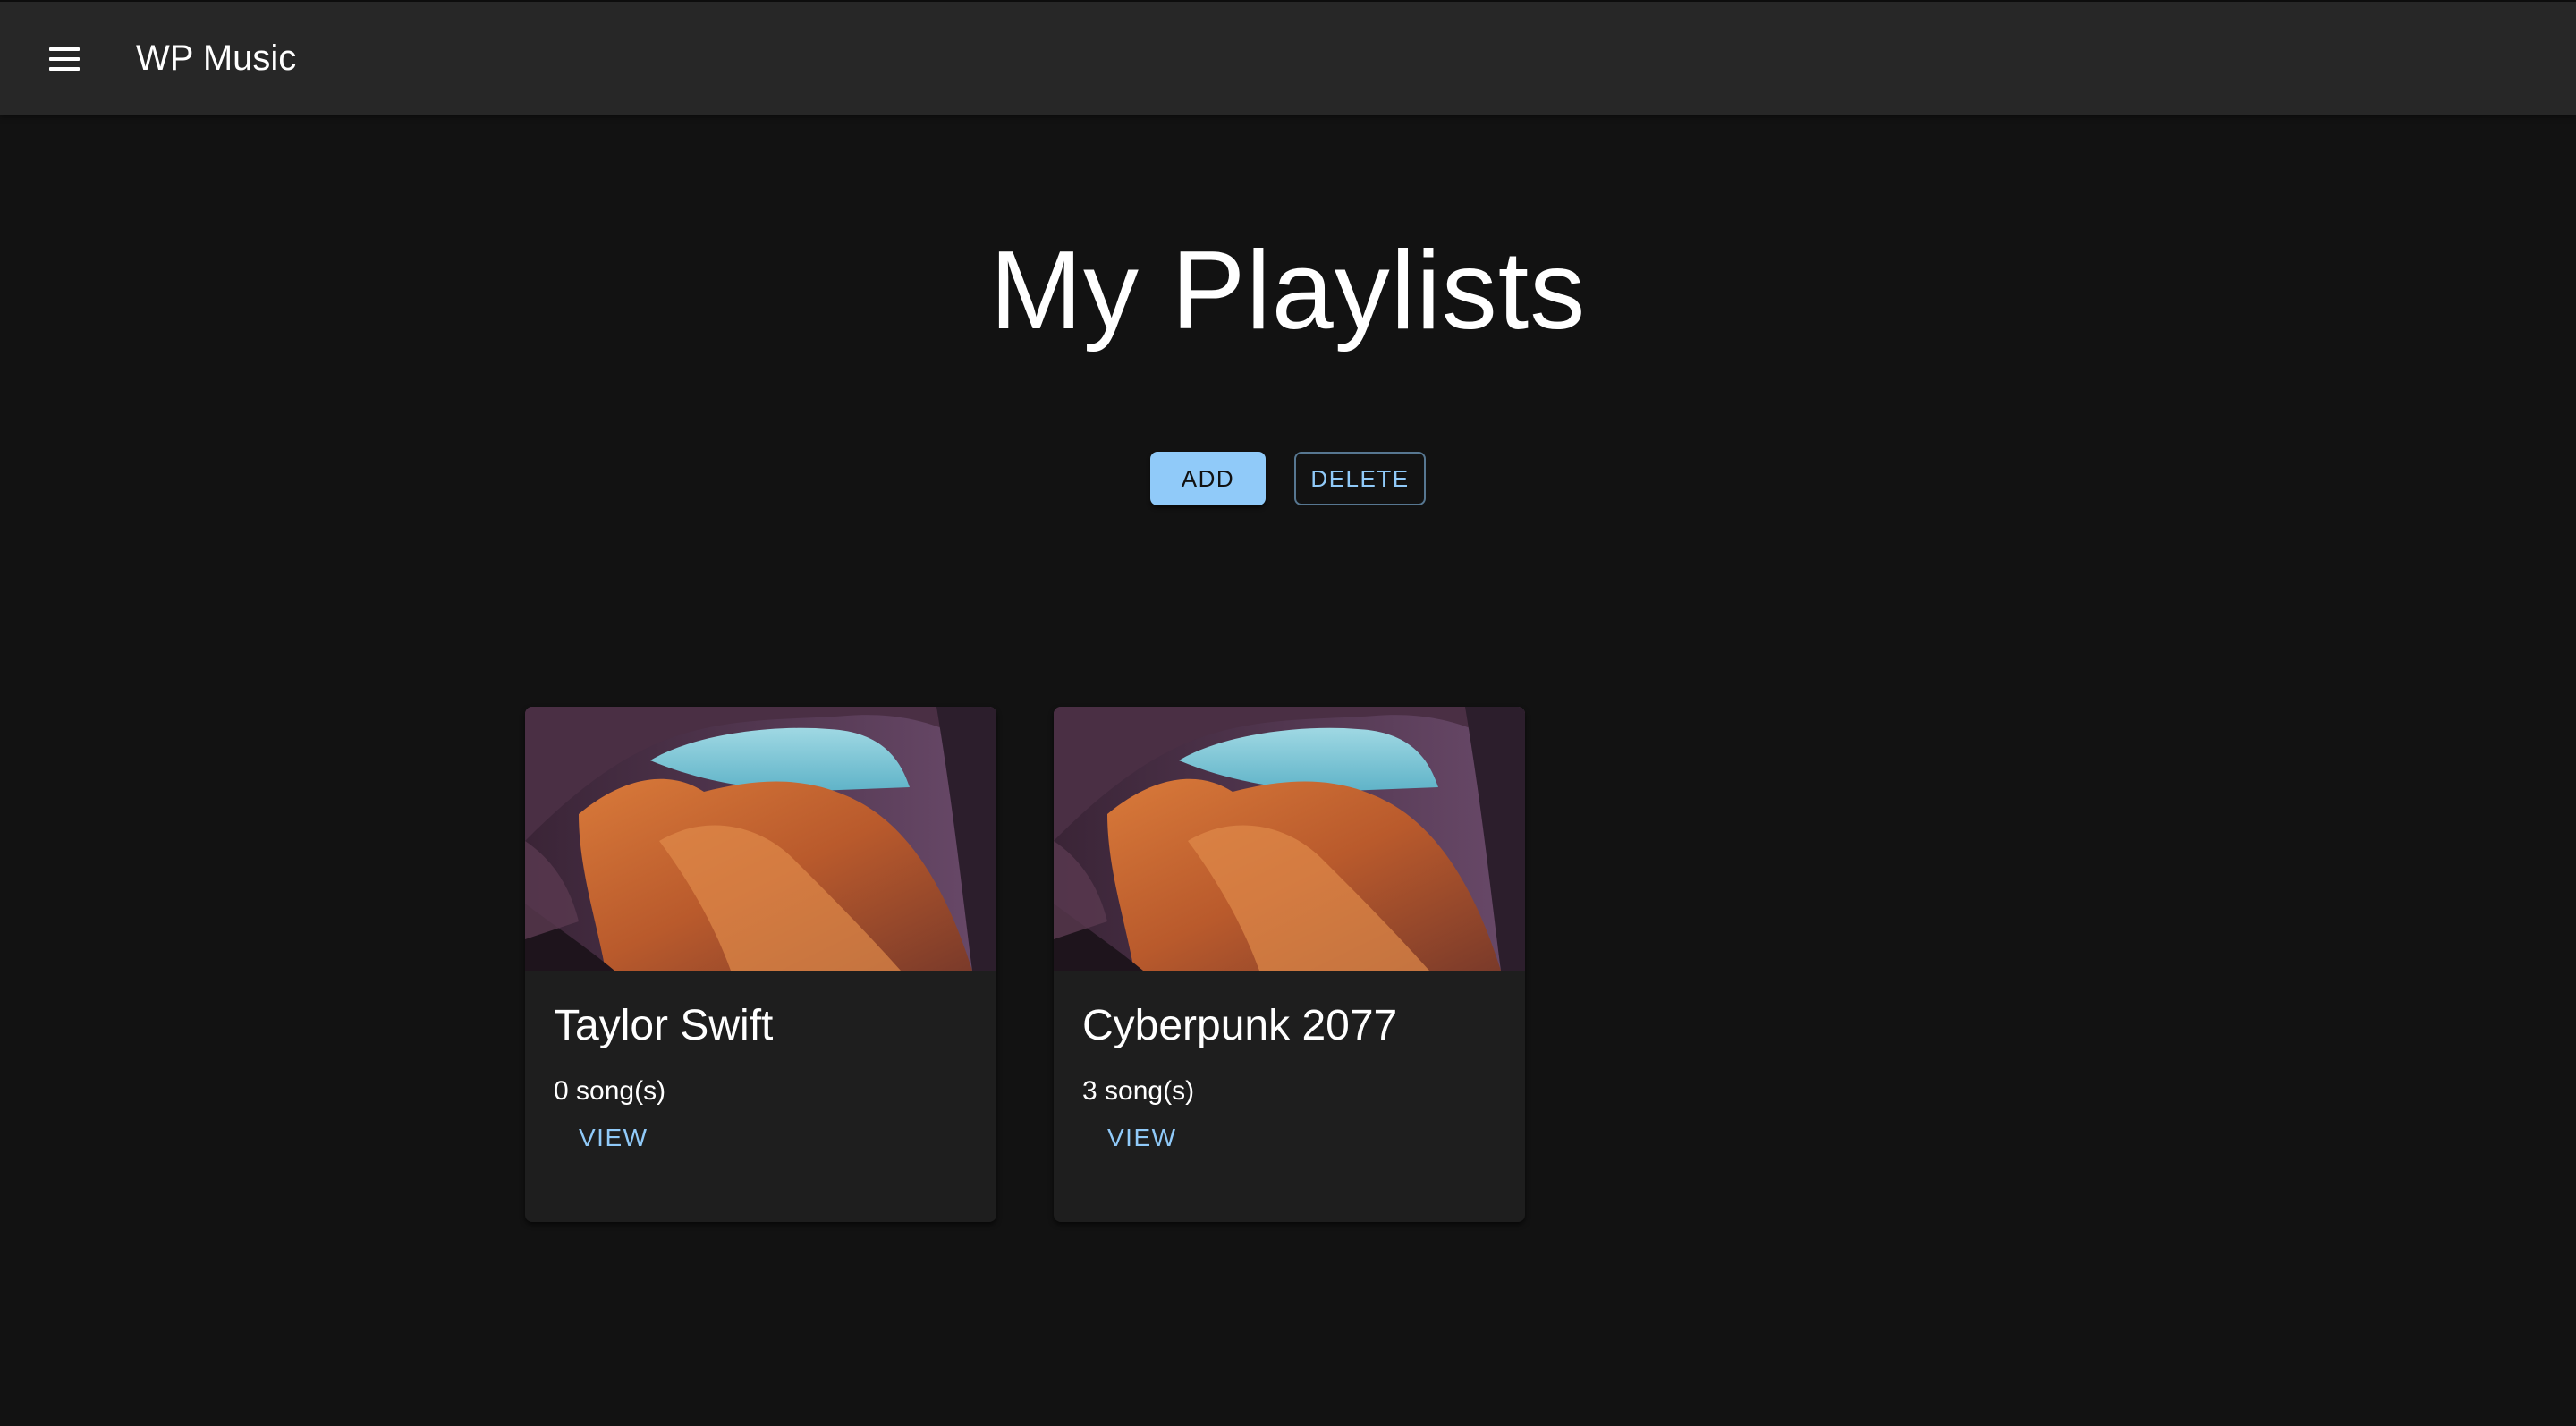 Image resolution: width=2576 pixels, height=1426 pixels. I want to click on playlist-card: Cyberpunk 2077 3 song(s) VIEW, so click(1289, 965).